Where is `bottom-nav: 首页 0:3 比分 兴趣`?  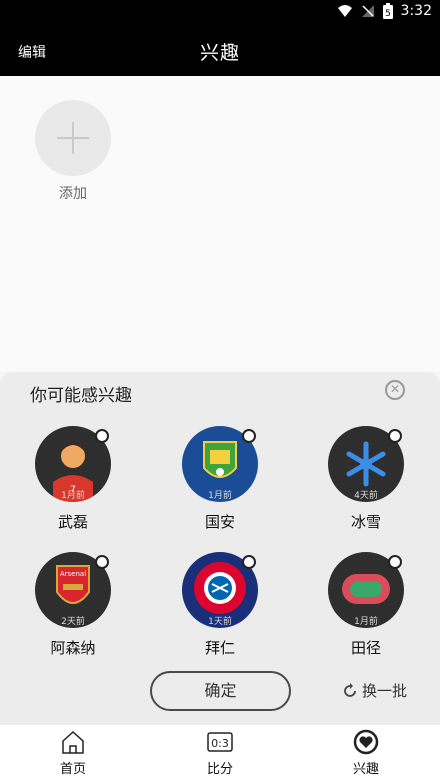
bottom-nav: 首页 0:3 比分 兴趣 is located at coordinates (220, 754).